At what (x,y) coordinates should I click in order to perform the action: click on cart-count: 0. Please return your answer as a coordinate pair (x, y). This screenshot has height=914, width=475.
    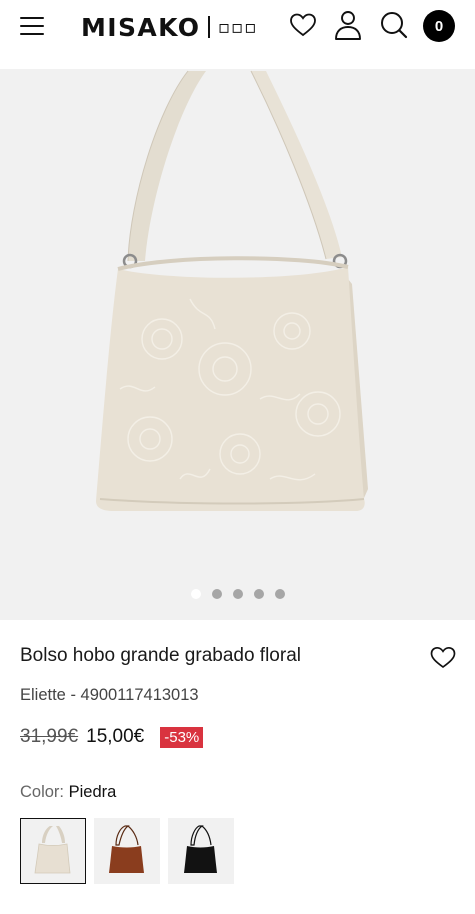
    Looking at the image, I should click on (439, 26).